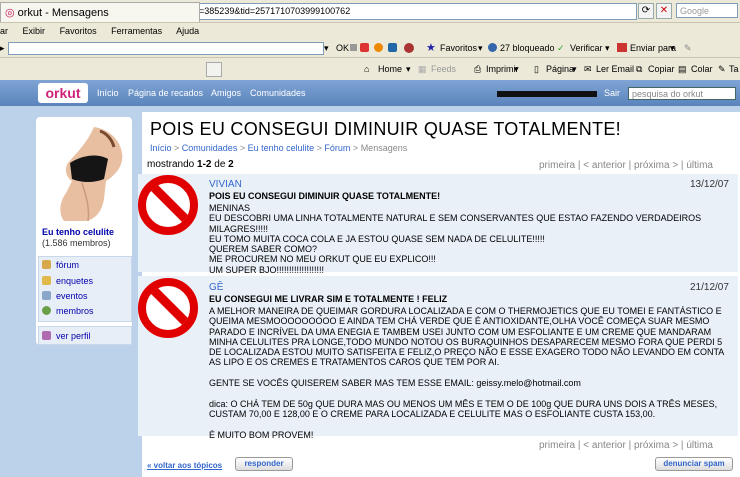 The image size is (740, 477). Describe the element at coordinates (161, 148) in the screenshot. I see `breadcrumb-home: Início` at that location.